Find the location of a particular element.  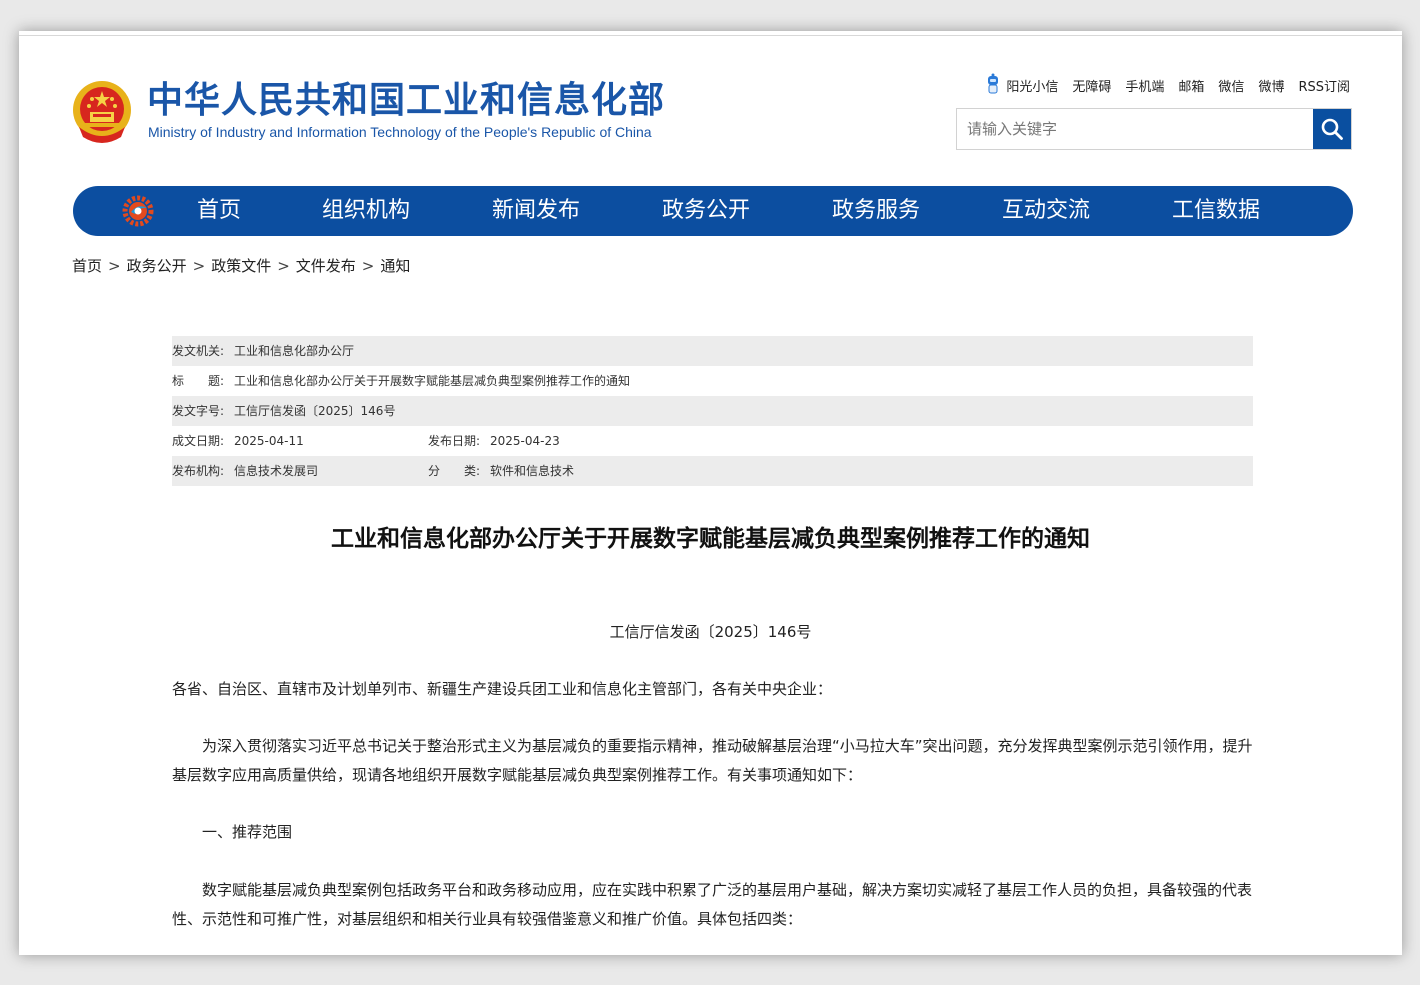

meta-value-agency: 信息技术发展司 is located at coordinates (276, 471).